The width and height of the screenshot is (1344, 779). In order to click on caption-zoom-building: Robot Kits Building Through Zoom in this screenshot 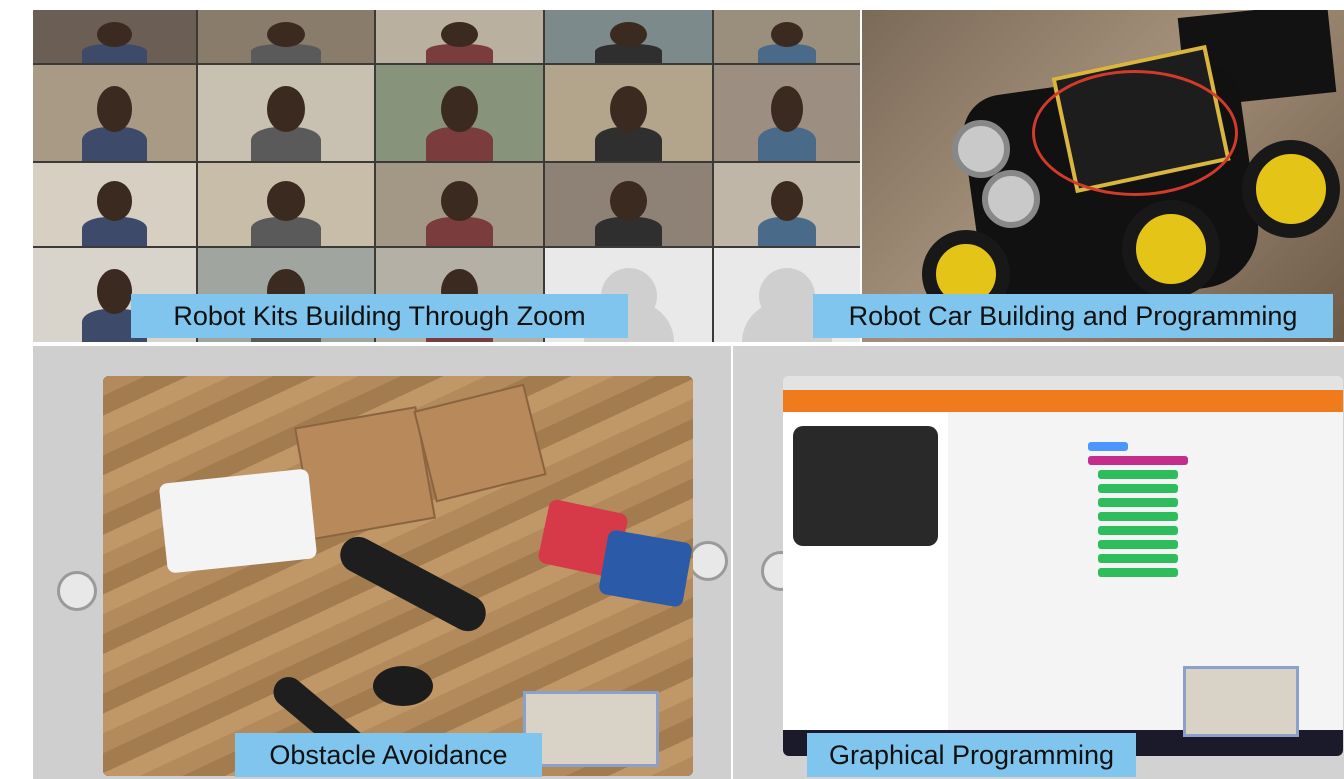, I will do `click(379, 316)`.